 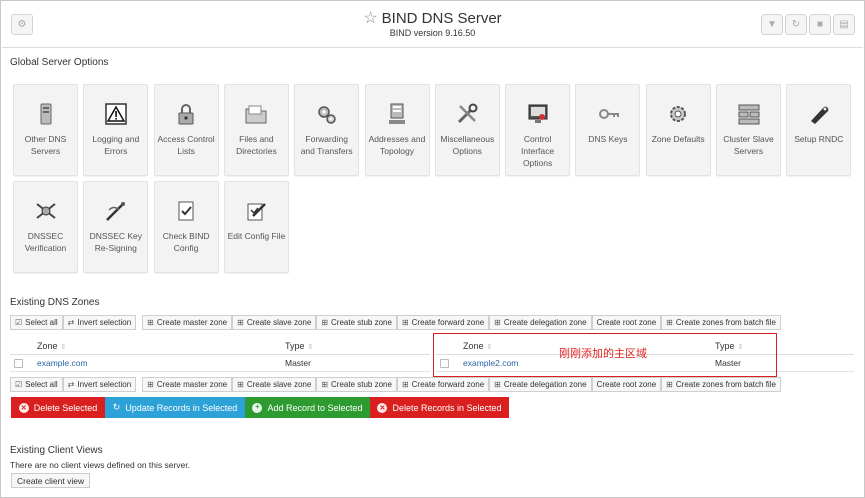 What do you see at coordinates (58, 407) in the screenshot?
I see `delete-selected-button: ✕ Delete Selected` at bounding box center [58, 407].